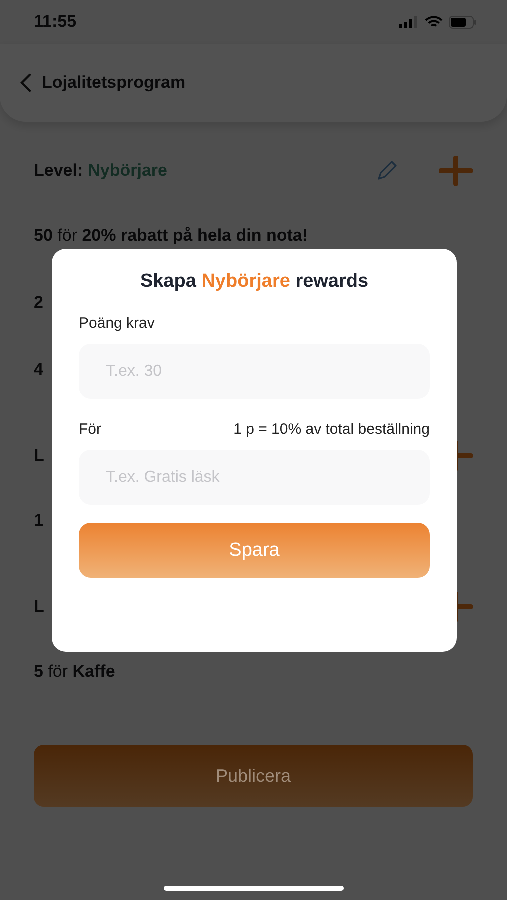 This screenshot has height=900, width=507. Describe the element at coordinates (387, 171) in the screenshot. I see `pencil-icon` at that location.